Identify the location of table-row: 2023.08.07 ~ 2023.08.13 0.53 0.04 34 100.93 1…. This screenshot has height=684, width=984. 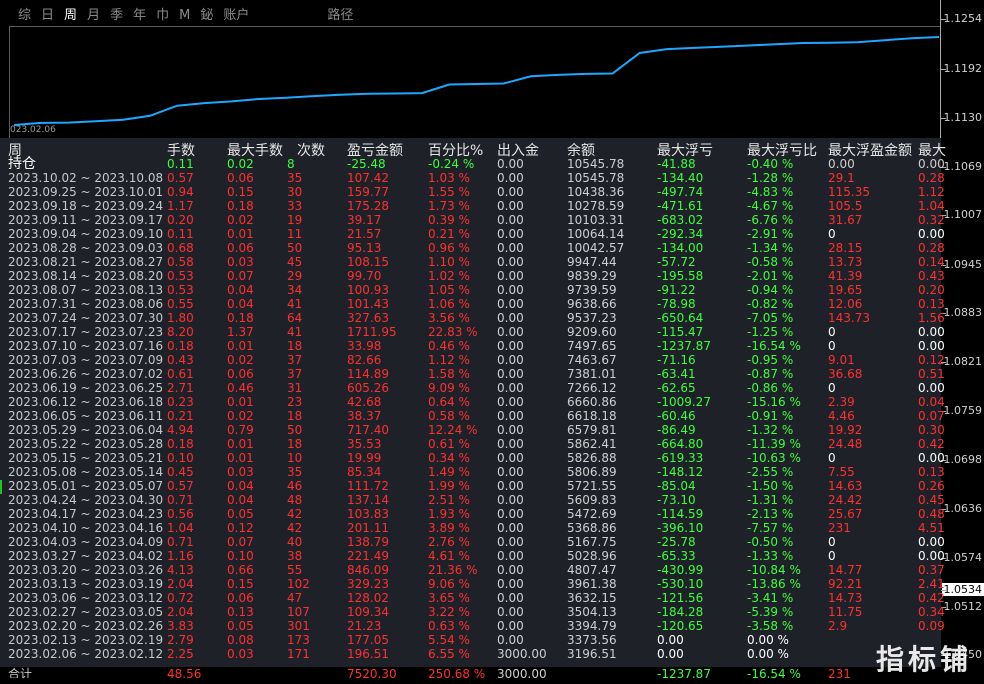
(472, 290).